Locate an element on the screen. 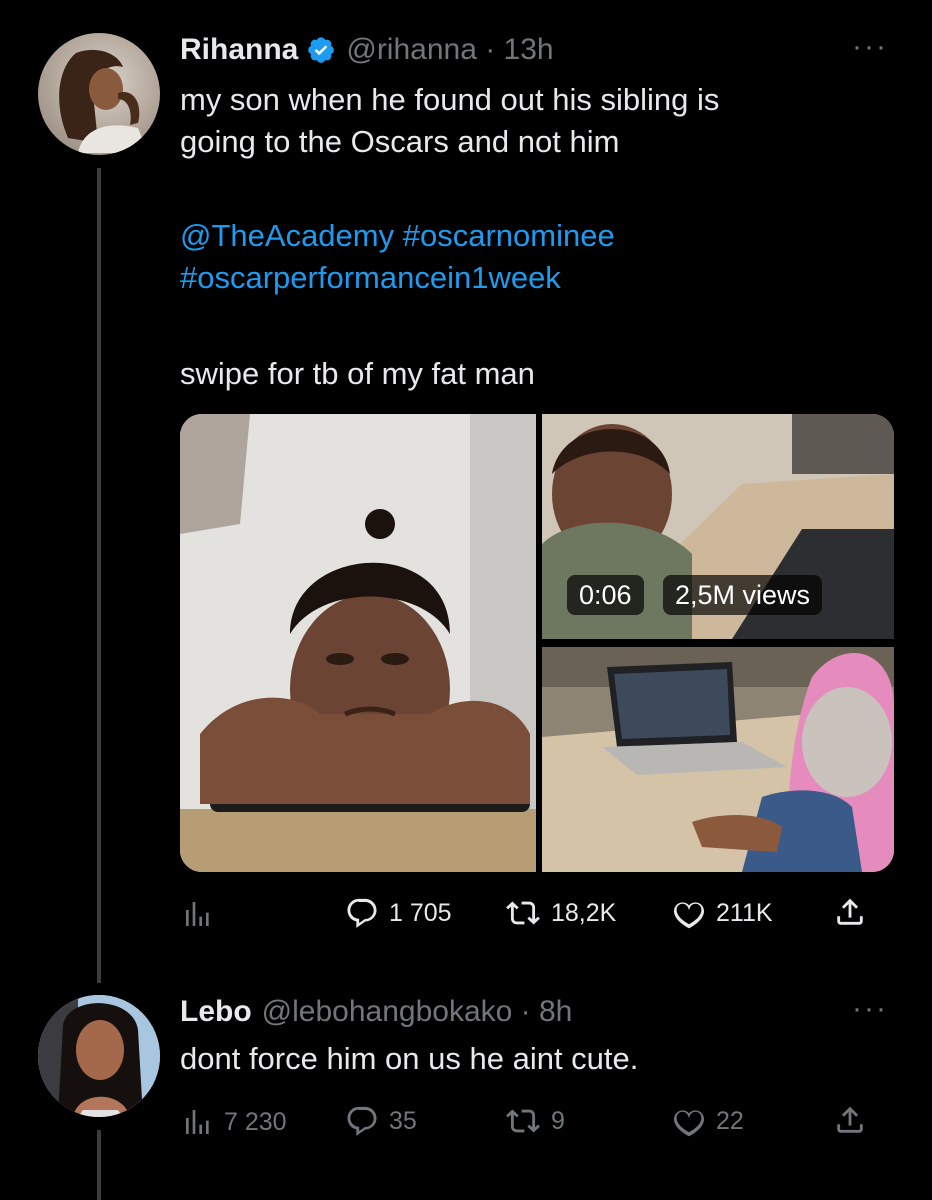 The image size is (932, 1200). avatar-rihanna-image is located at coordinates (103, 101).